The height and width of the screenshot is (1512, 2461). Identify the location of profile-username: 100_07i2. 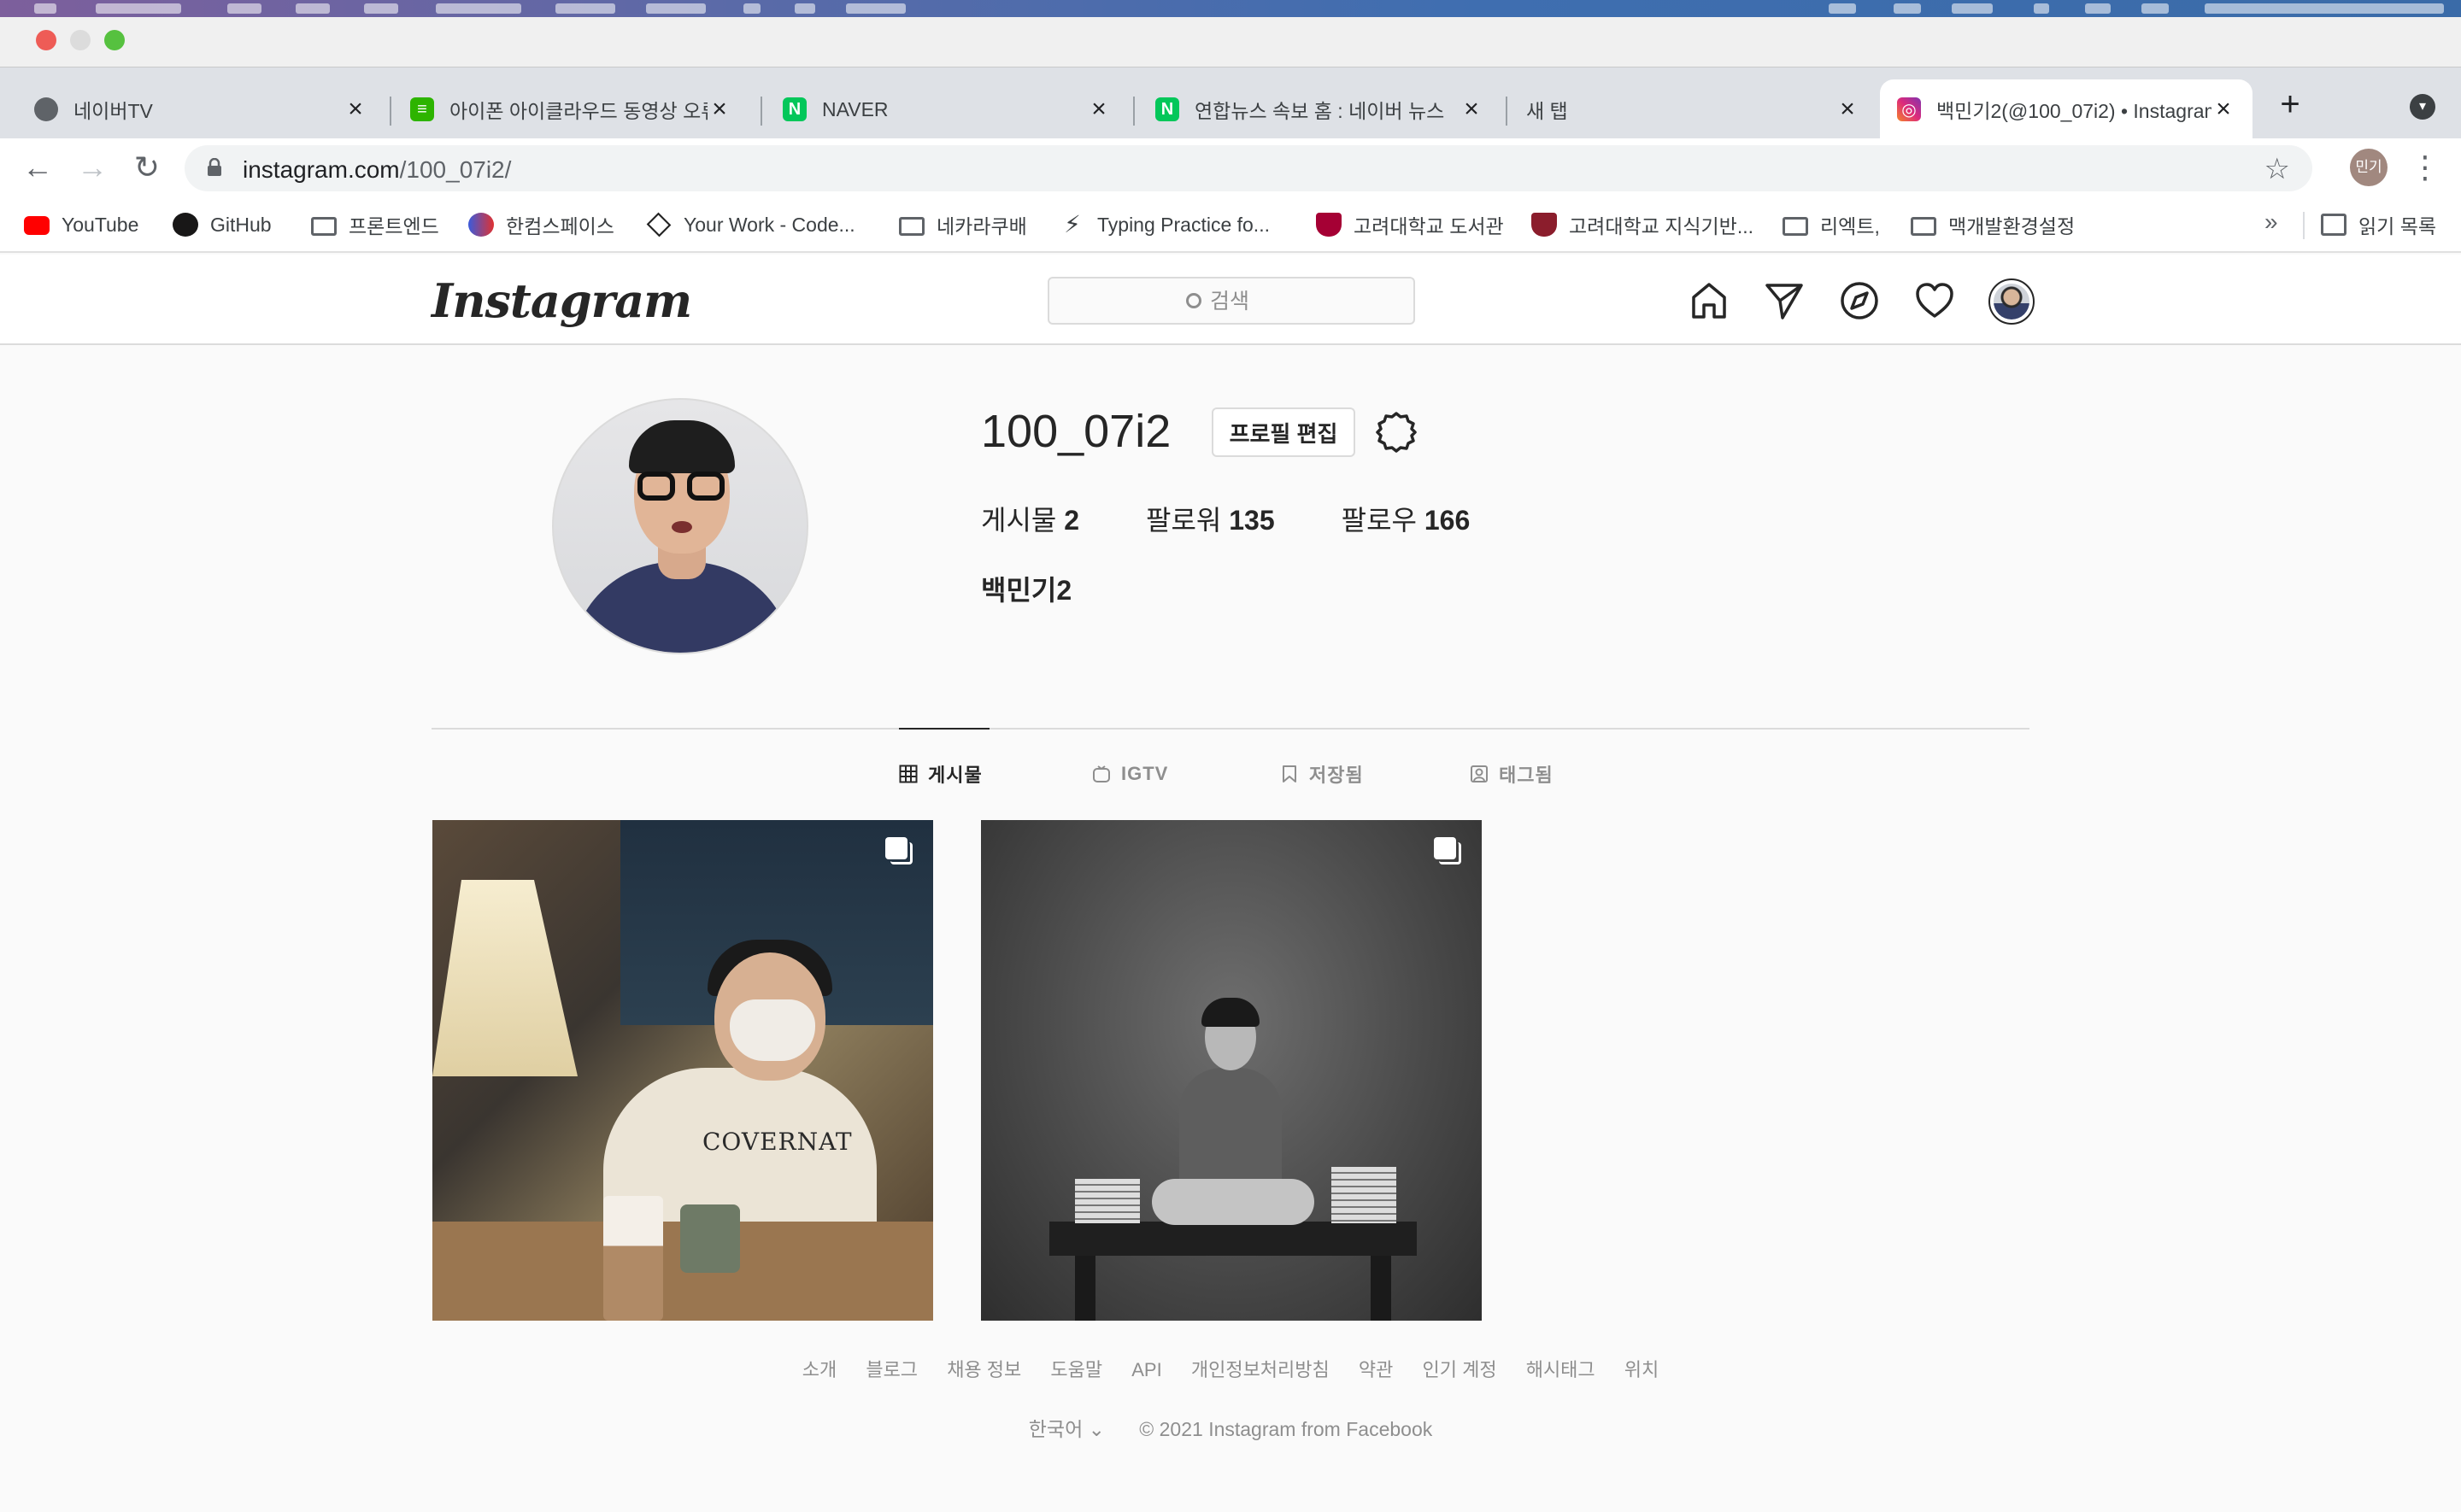
(1077, 431).